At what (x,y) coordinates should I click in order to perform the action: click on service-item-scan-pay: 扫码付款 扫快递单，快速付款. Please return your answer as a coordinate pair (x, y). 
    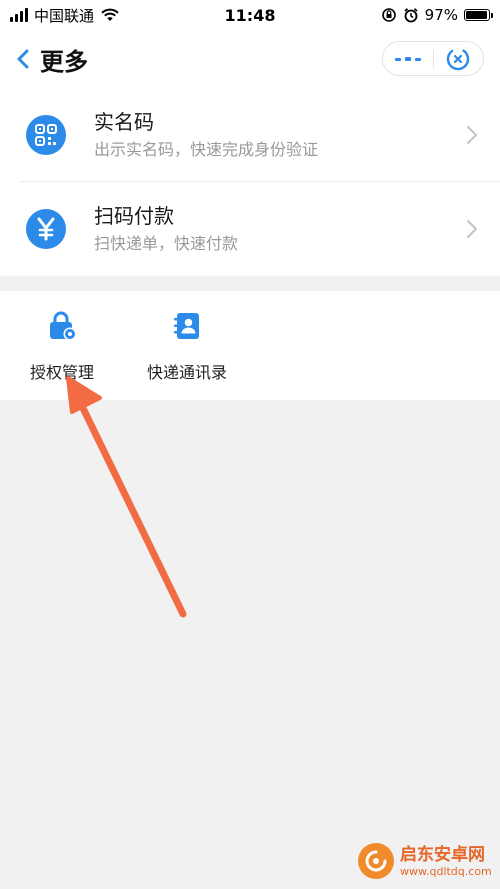
    Looking at the image, I should click on (250, 229).